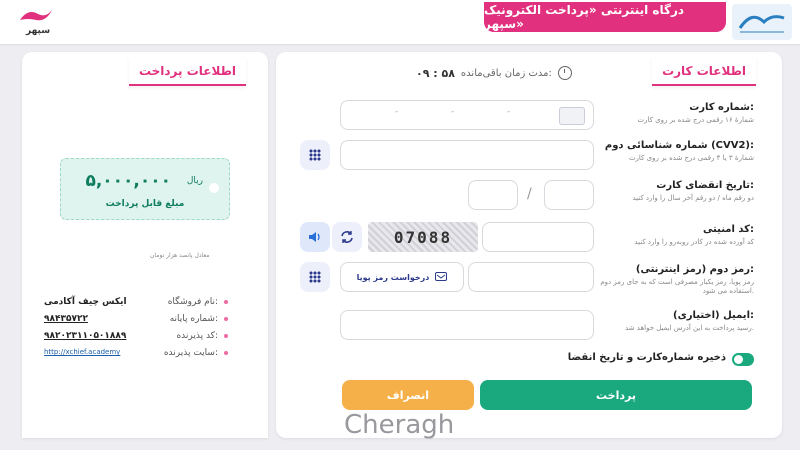 The width and height of the screenshot is (800, 450). What do you see at coordinates (192, 302) in the screenshot?
I see `merchant-key: نام فروشگاه:` at bounding box center [192, 302].